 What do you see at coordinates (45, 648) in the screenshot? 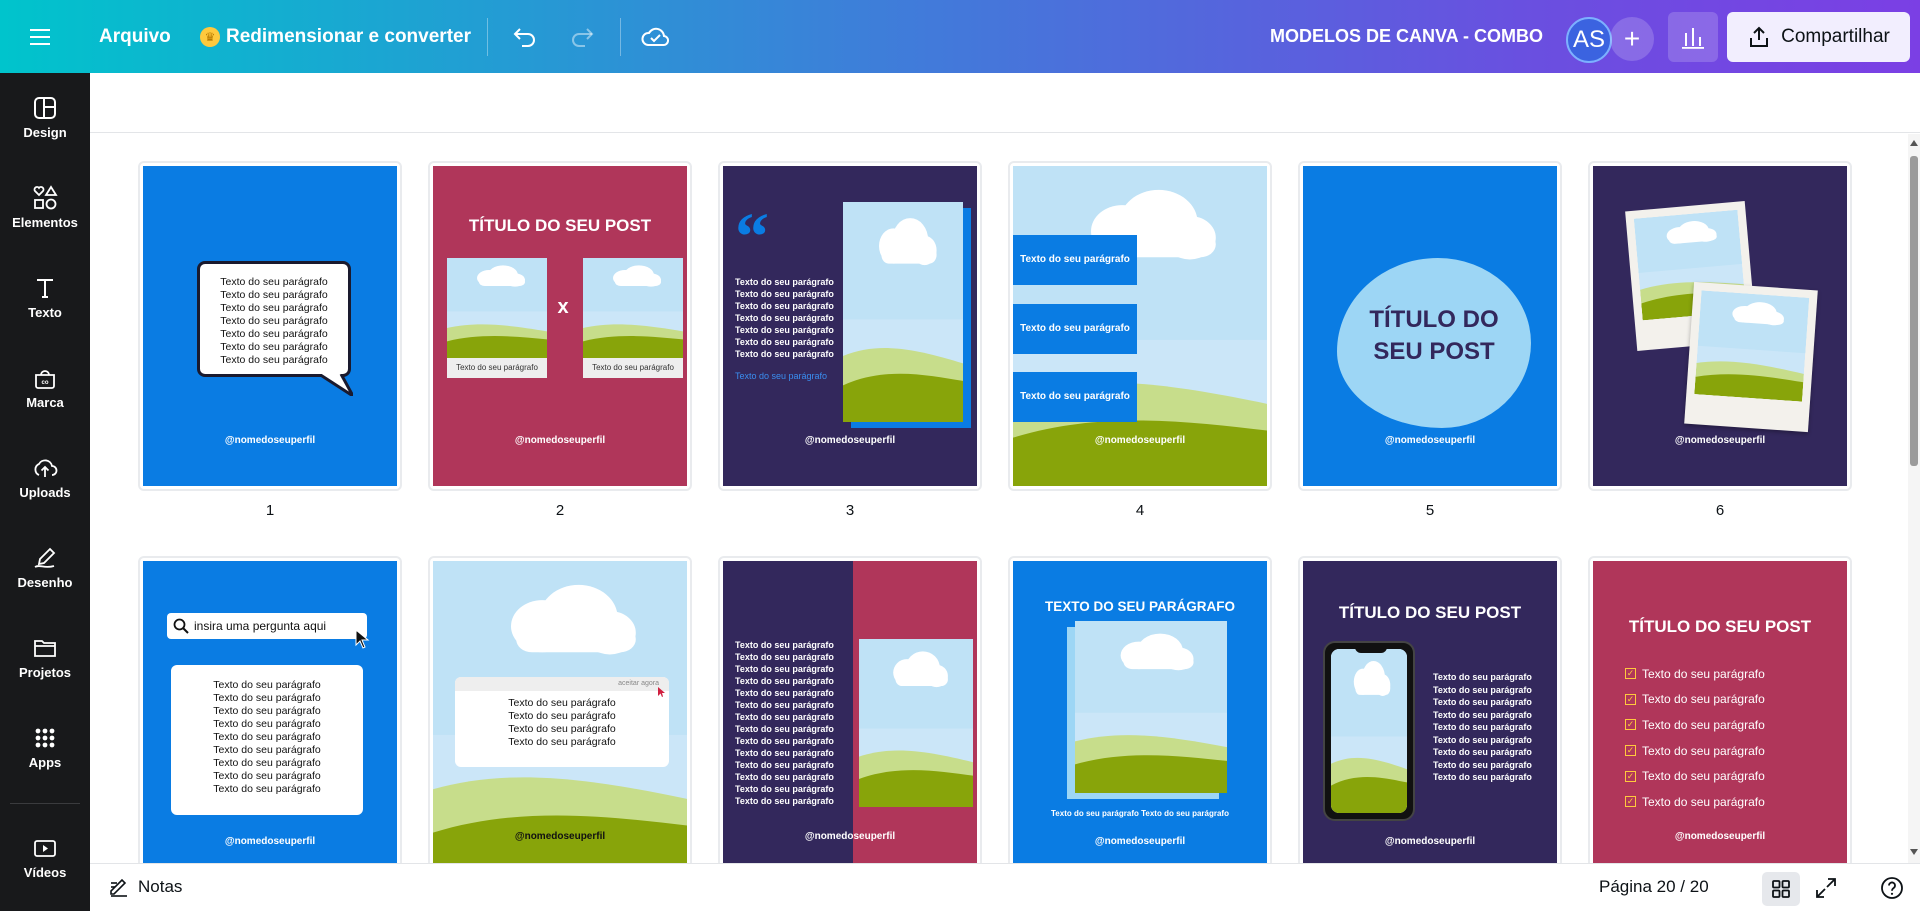
I see `folder-icon` at bounding box center [45, 648].